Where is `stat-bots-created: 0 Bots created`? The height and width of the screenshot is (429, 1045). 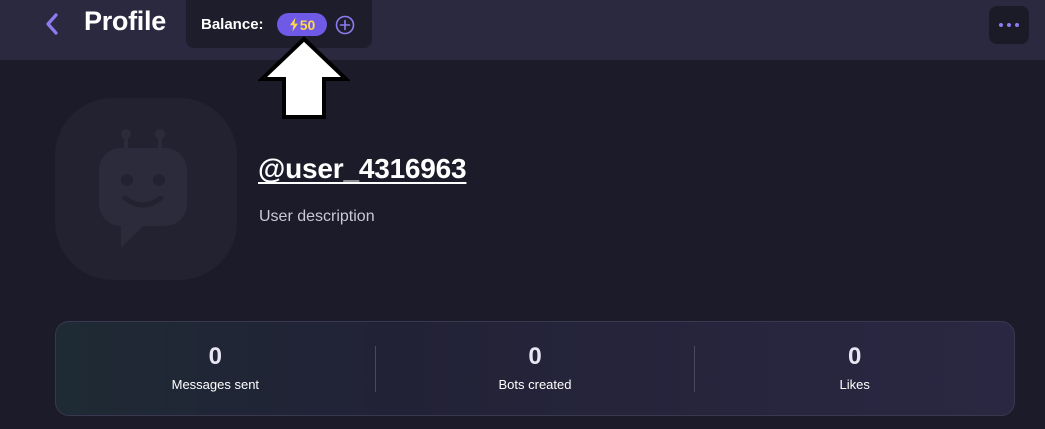
stat-bots-created: 0 Bots created is located at coordinates (535, 368).